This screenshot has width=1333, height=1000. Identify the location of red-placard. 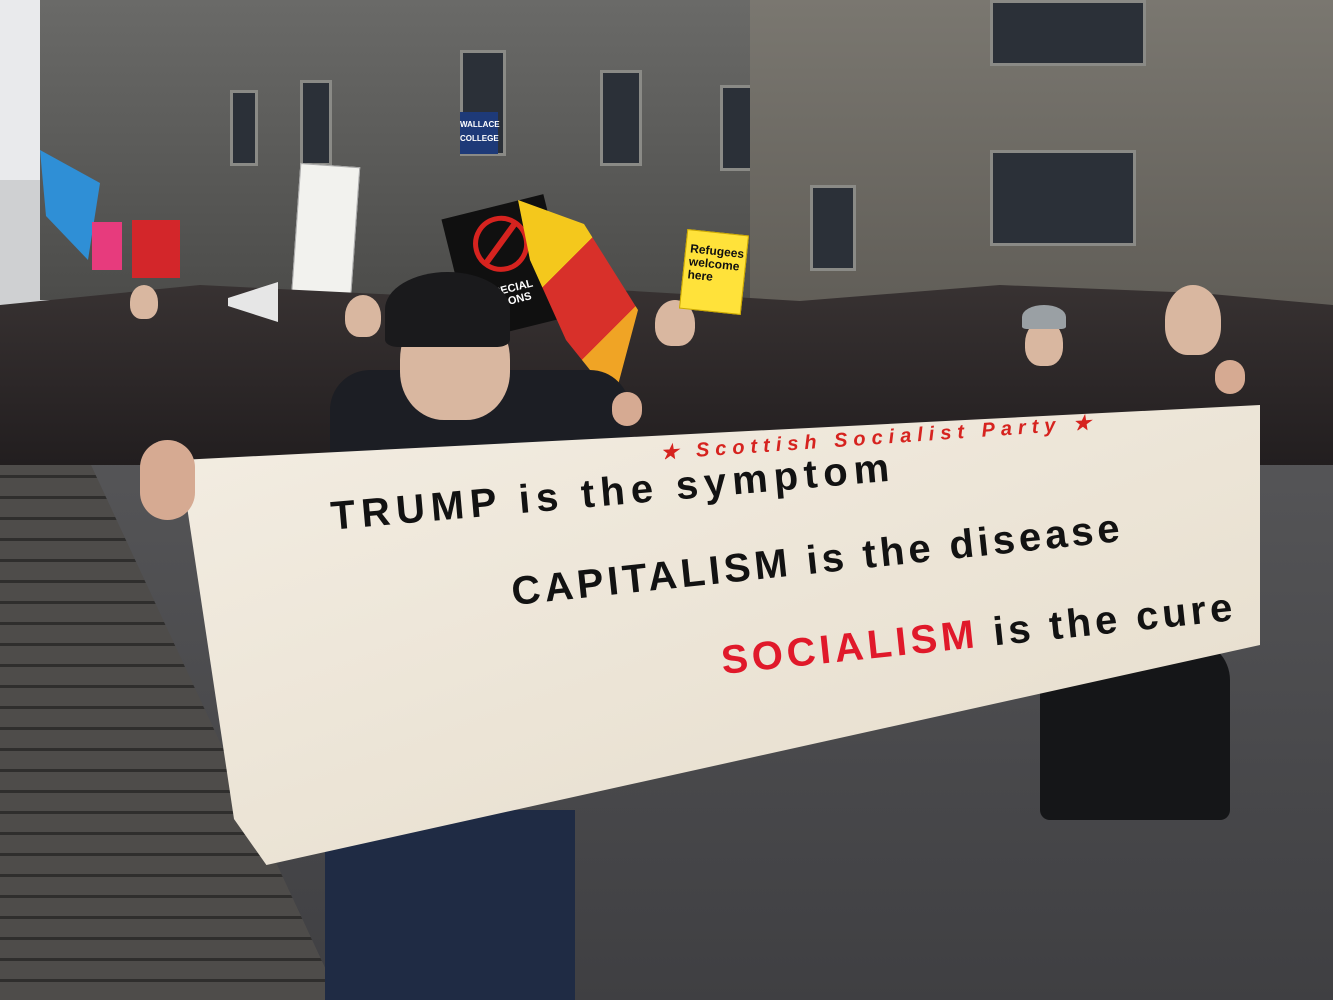
(156, 249).